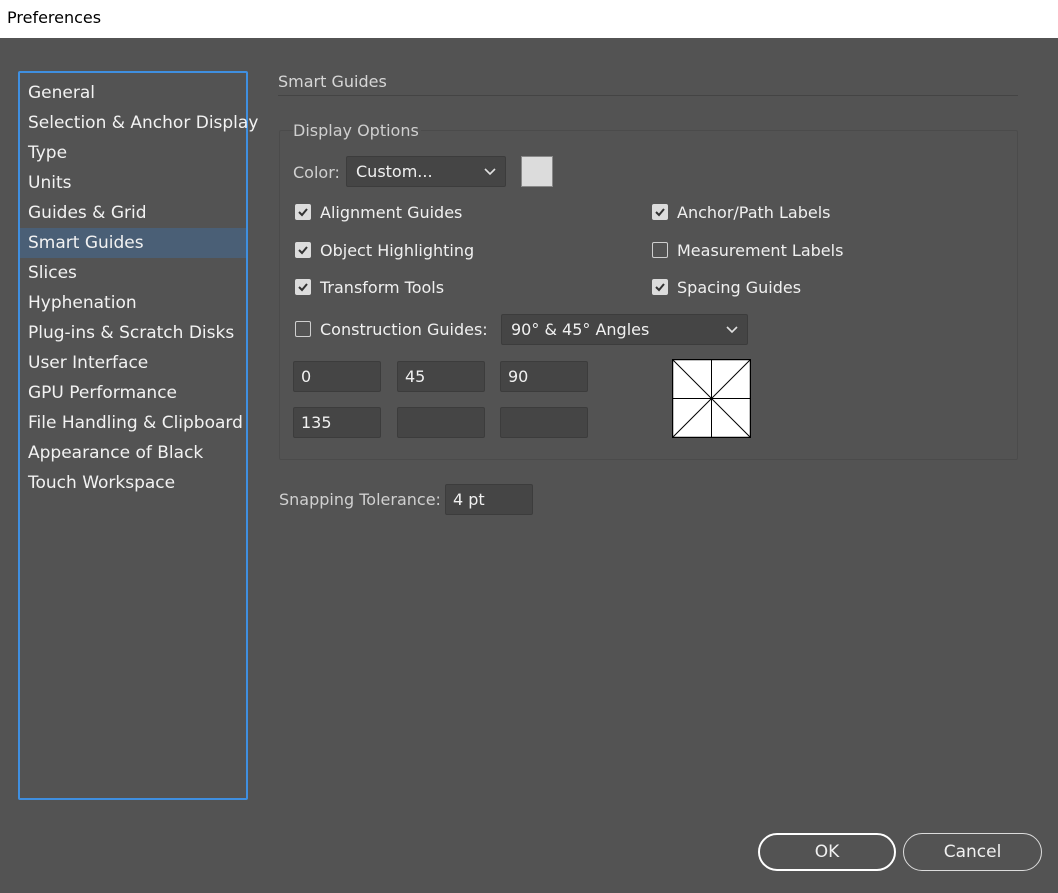 This screenshot has width=1058, height=893. I want to click on measurement-labels-label: Measurement Labels, so click(760, 250).